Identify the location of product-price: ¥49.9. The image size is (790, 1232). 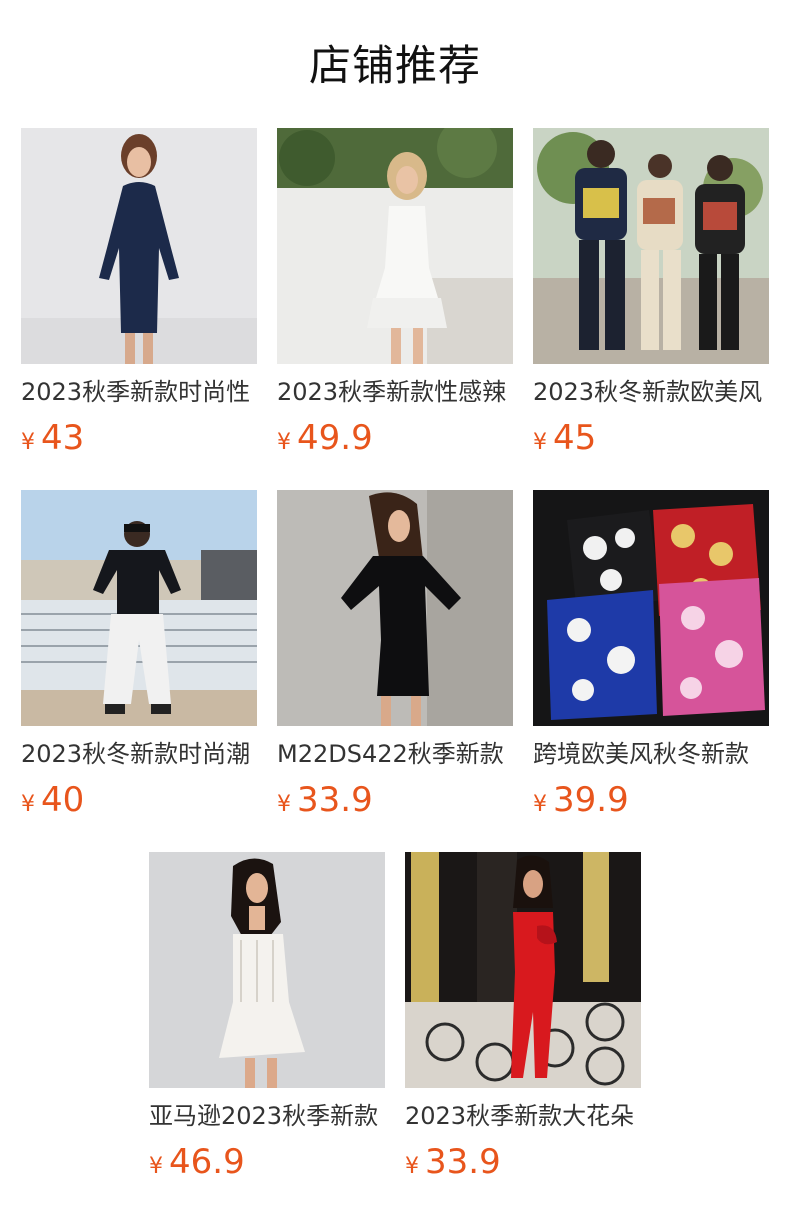
(395, 438).